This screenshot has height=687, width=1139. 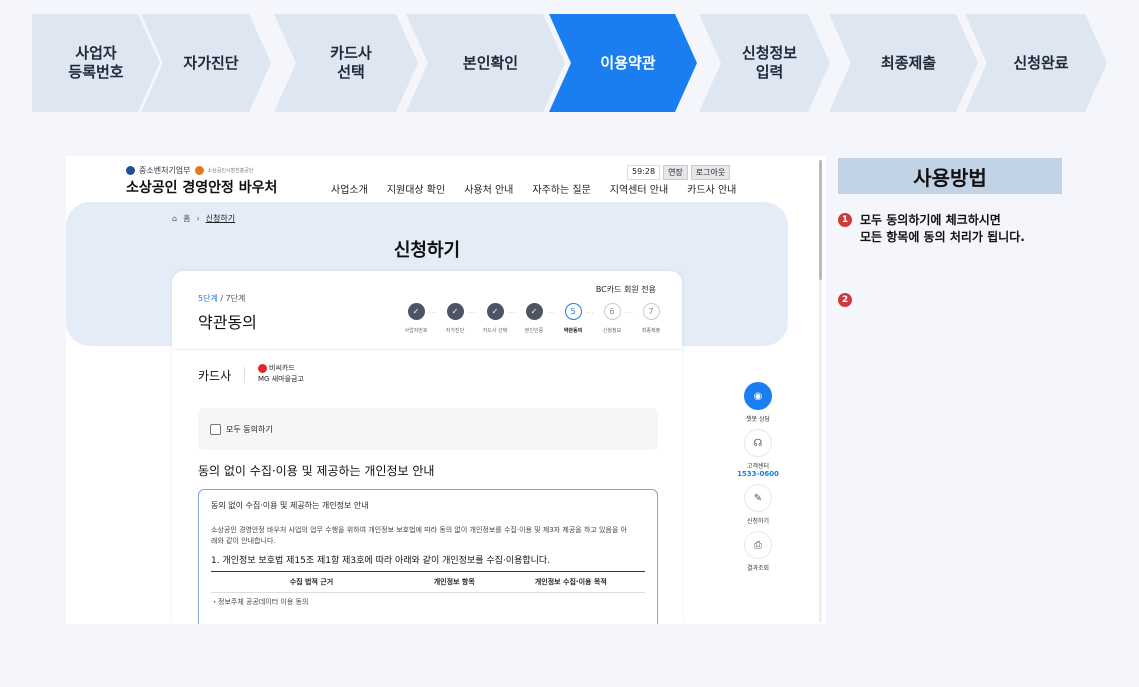 What do you see at coordinates (612, 318) in the screenshot?
I see `mini-step: 6 신청정보` at bounding box center [612, 318].